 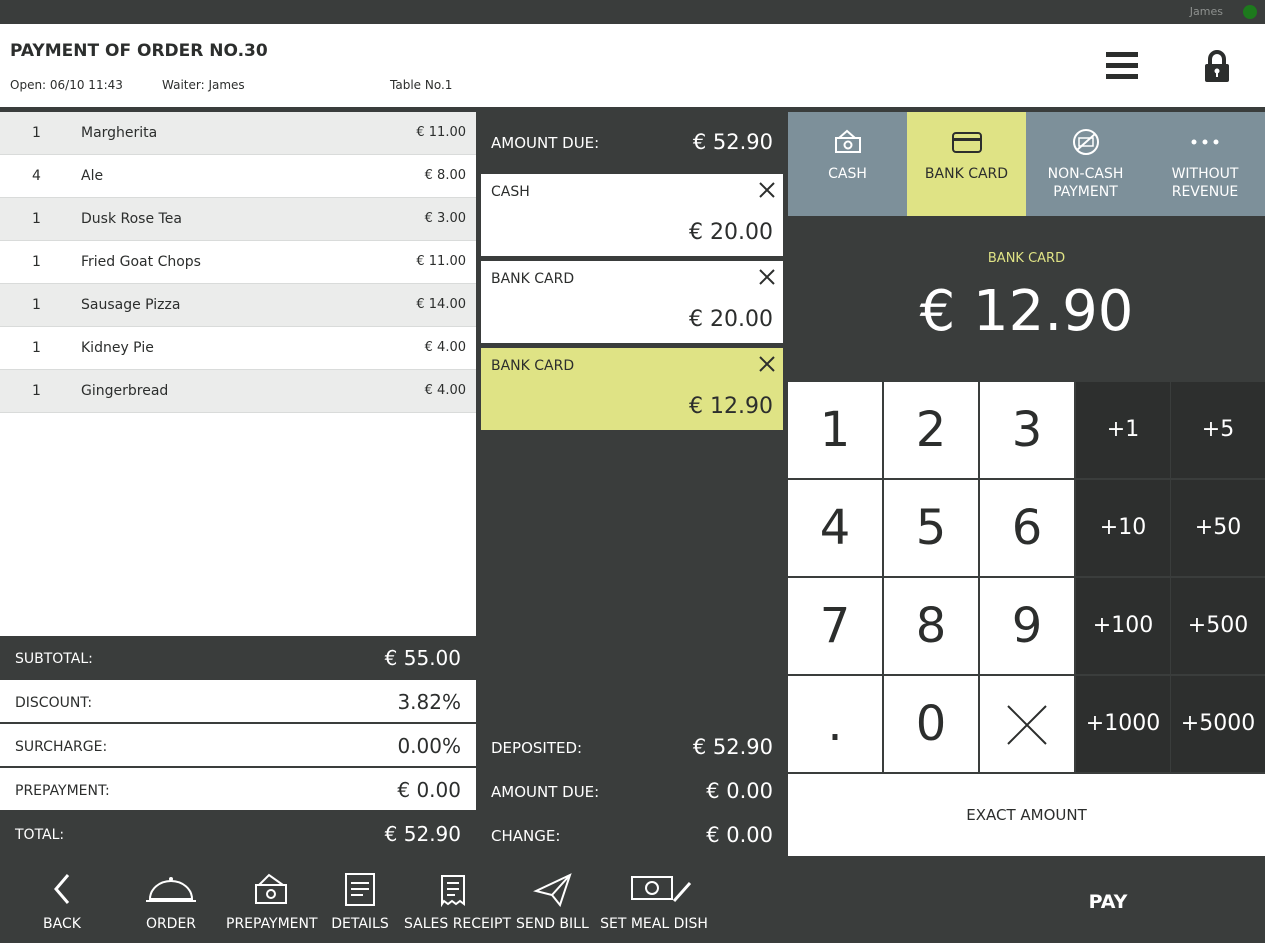 What do you see at coordinates (117, 348) in the screenshot?
I see `item-name: Kidney Pie` at bounding box center [117, 348].